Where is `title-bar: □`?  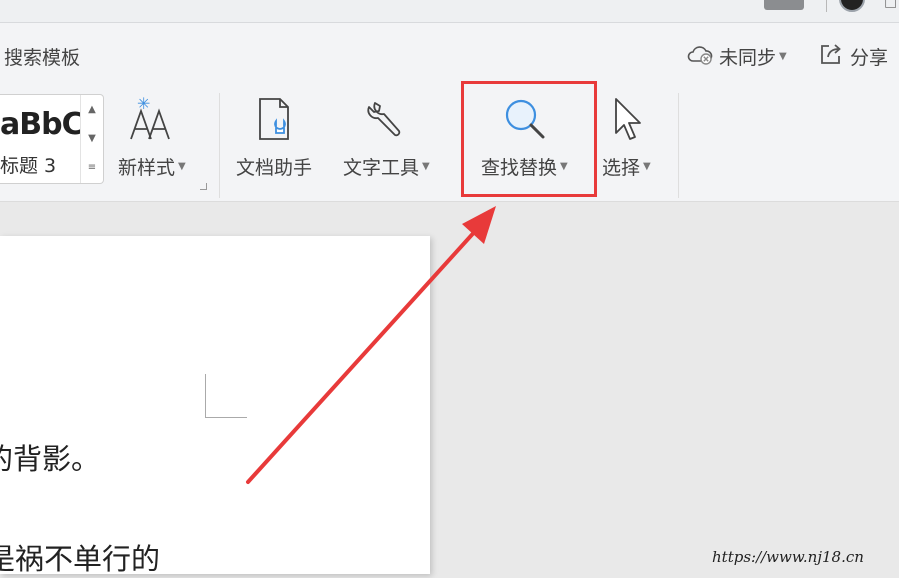 title-bar: □ is located at coordinates (449, 11).